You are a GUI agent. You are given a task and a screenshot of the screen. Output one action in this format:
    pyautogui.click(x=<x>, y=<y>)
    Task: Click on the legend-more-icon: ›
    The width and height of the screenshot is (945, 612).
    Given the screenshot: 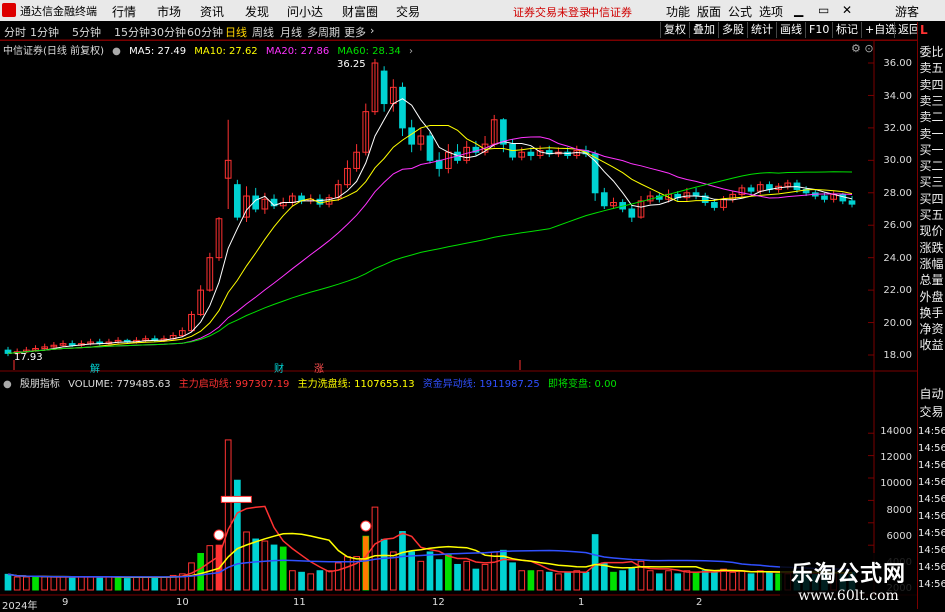 What is the action you would take?
    pyautogui.click(x=411, y=51)
    